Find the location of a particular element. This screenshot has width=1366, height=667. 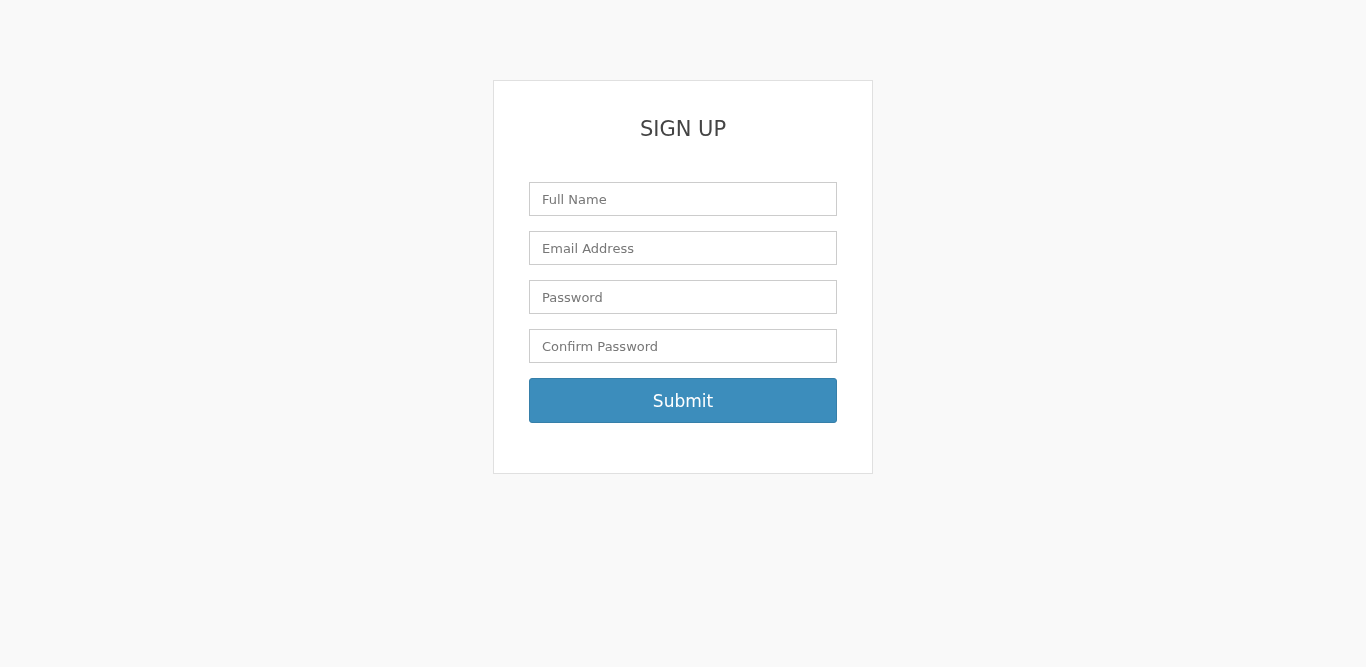

input-field: Confirm Password is located at coordinates (683, 346).